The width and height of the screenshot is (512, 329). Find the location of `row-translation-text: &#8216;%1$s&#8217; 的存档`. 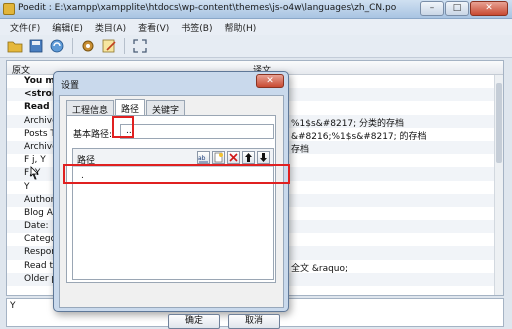

row-translation-text: &#8216;%1$s&#8217; 的存档 is located at coordinates (359, 136).